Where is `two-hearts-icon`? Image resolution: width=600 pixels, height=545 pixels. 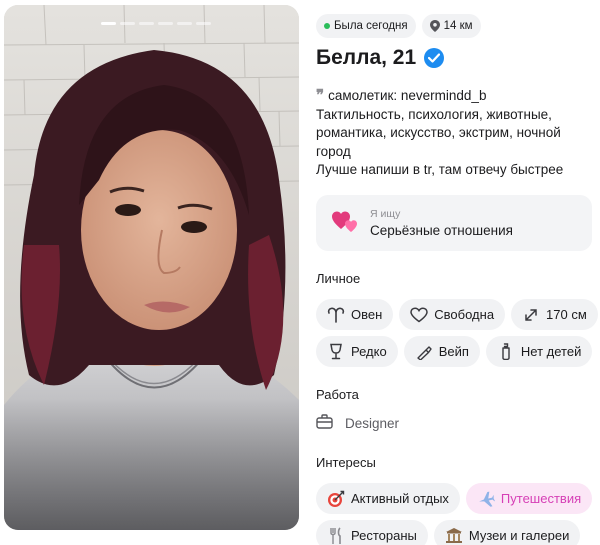 two-hearts-icon is located at coordinates (345, 223).